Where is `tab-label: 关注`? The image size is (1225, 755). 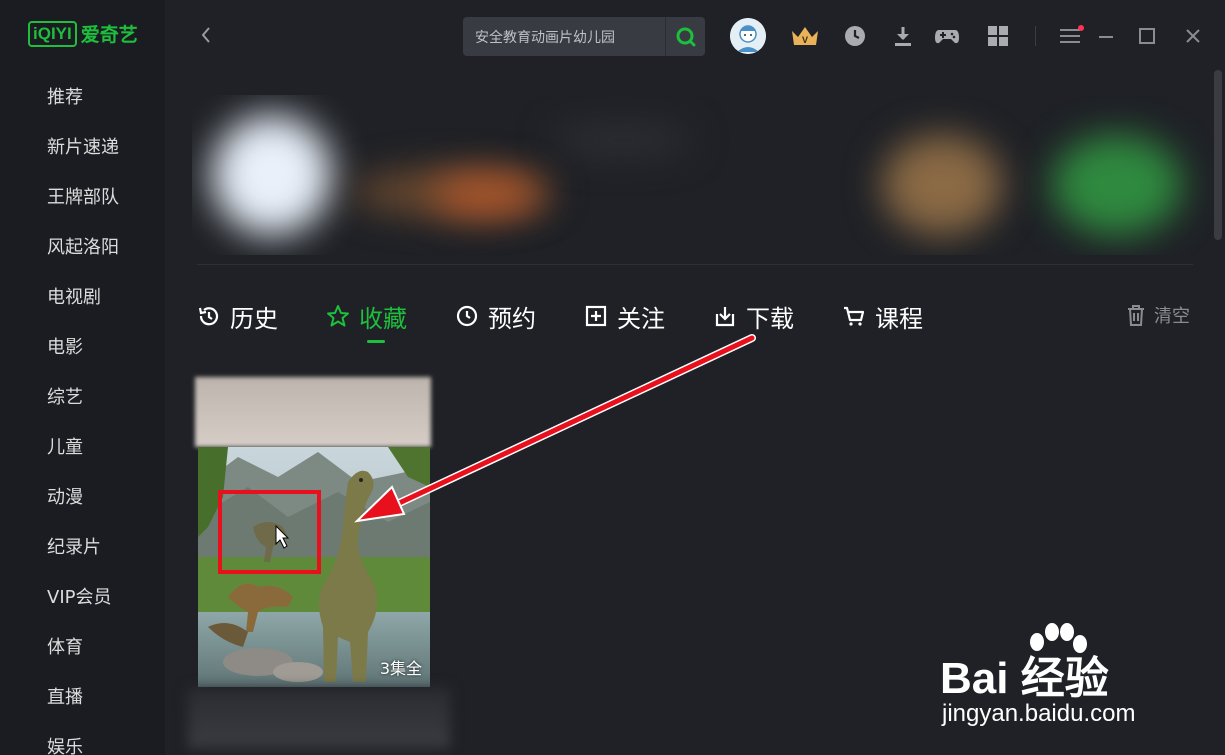 tab-label: 关注 is located at coordinates (641, 318).